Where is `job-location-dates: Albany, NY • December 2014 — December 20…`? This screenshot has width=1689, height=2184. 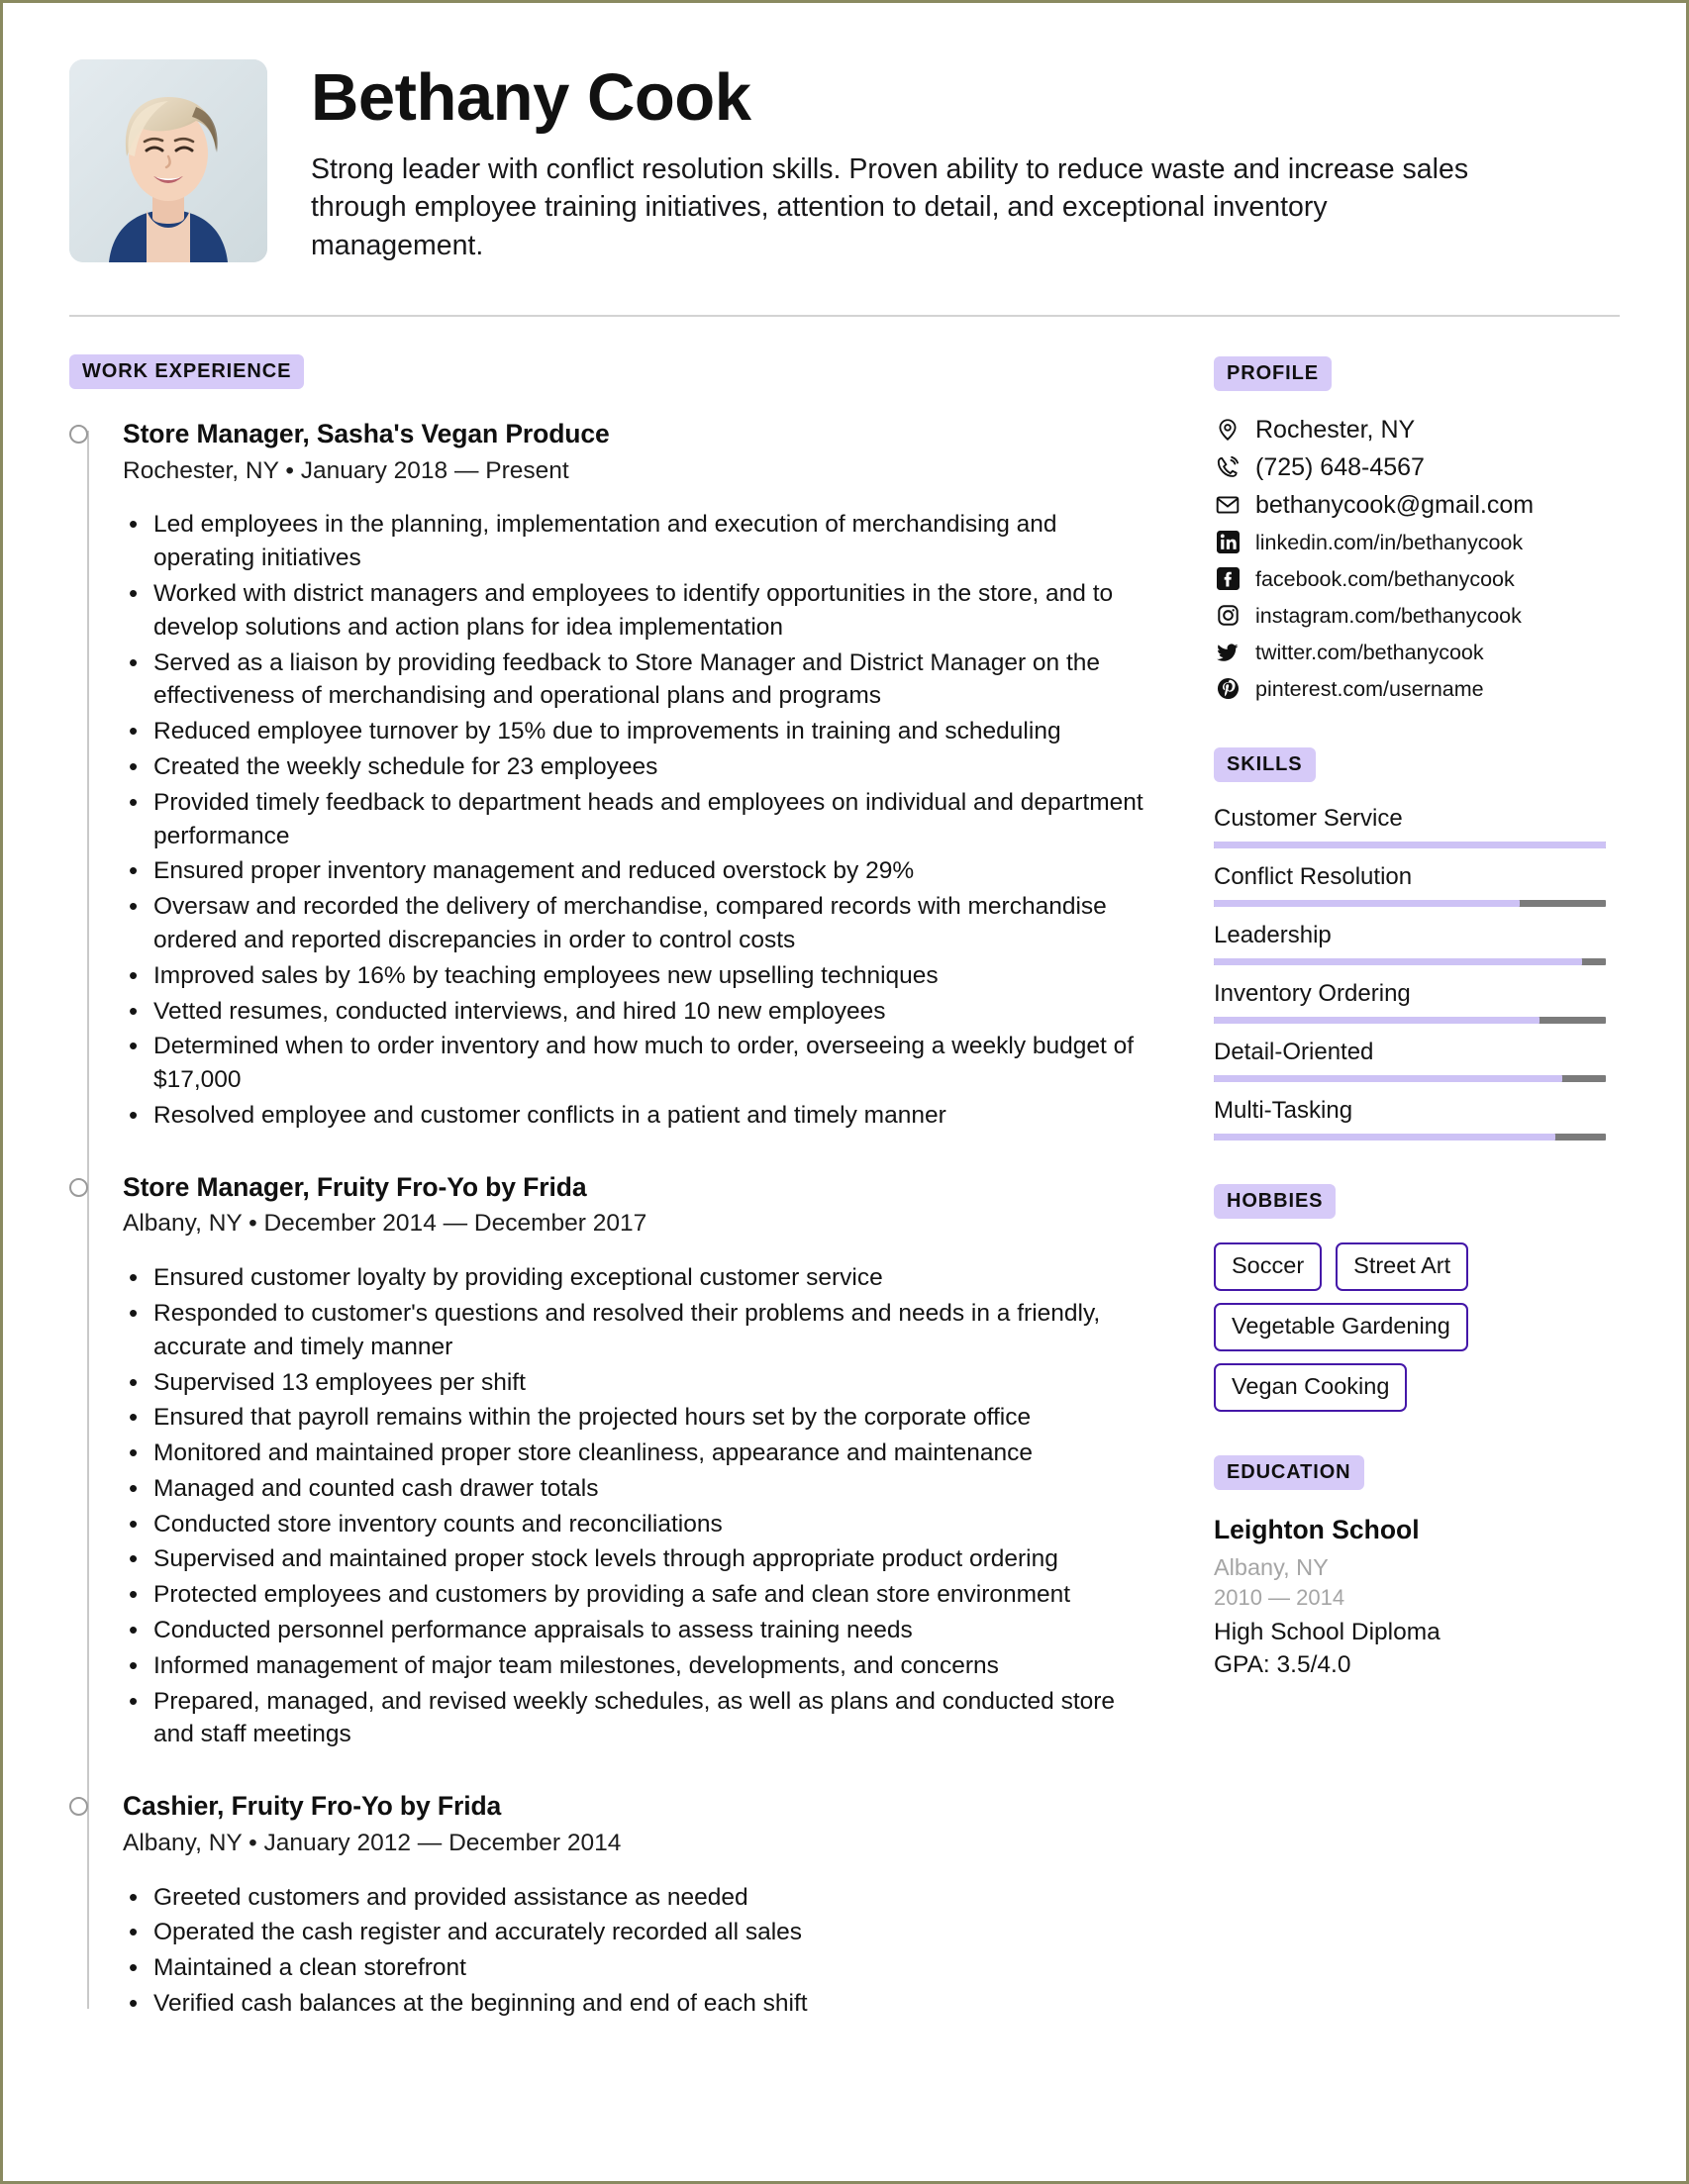
job-location-dates: Albany, NY • December 2014 — December 20… is located at coordinates (385, 1224).